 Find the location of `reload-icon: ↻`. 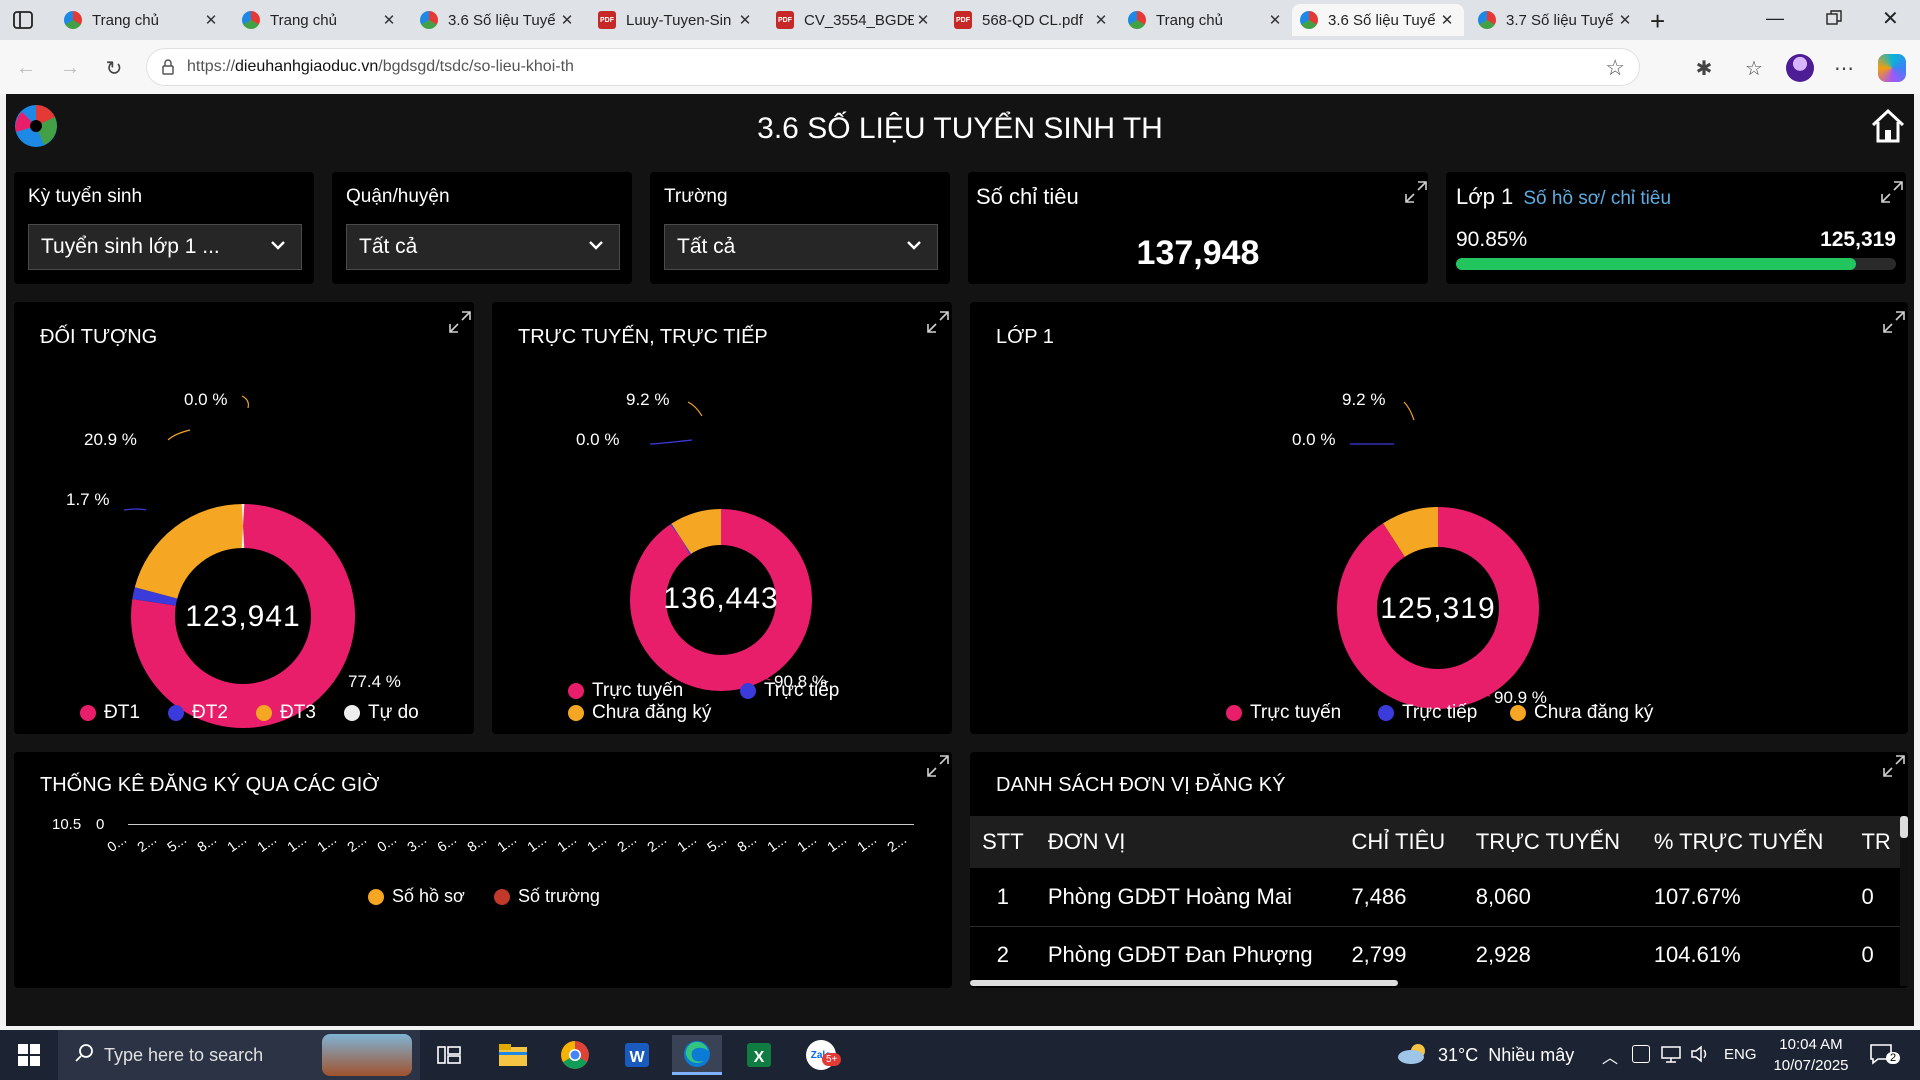

reload-icon: ↻ is located at coordinates (114, 68).